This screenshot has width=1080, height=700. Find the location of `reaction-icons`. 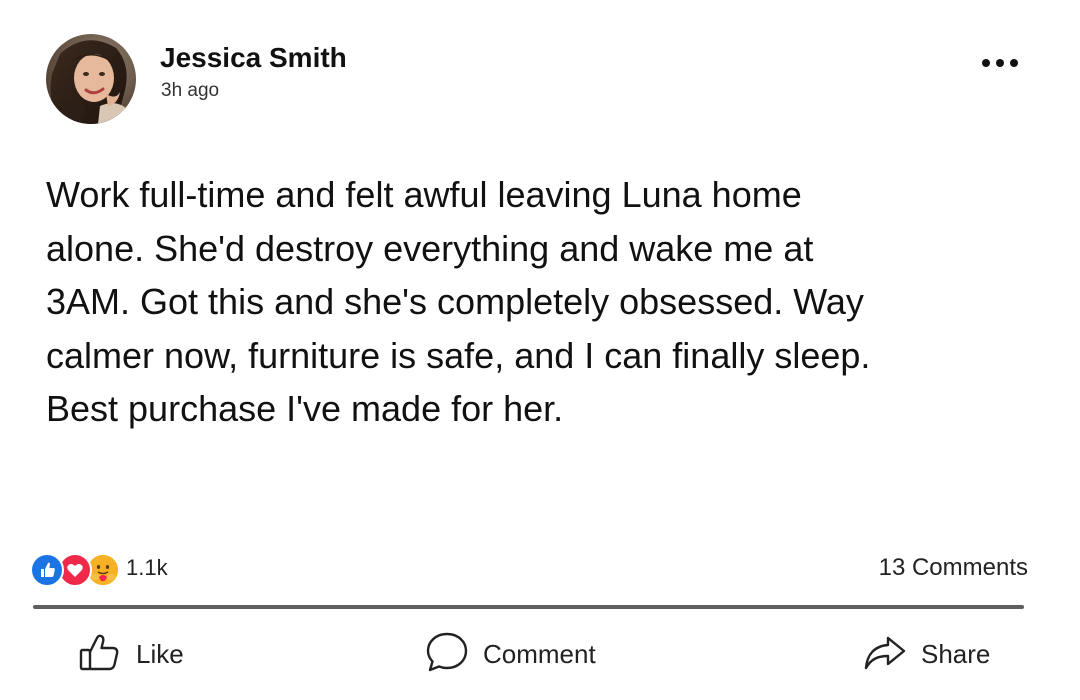

reaction-icons is located at coordinates (76, 569).